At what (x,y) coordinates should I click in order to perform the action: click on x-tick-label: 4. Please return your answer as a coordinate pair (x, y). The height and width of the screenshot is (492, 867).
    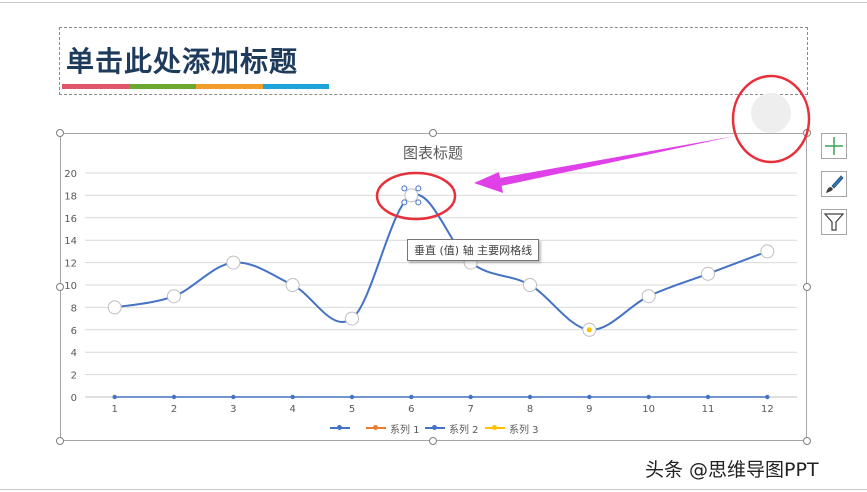
    Looking at the image, I should click on (292, 409).